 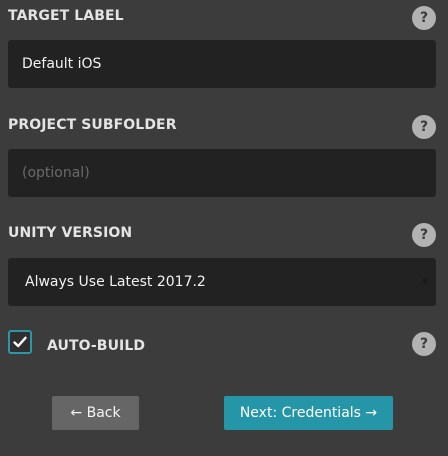 I want to click on dropdown-arrow-icon, so click(x=425, y=282).